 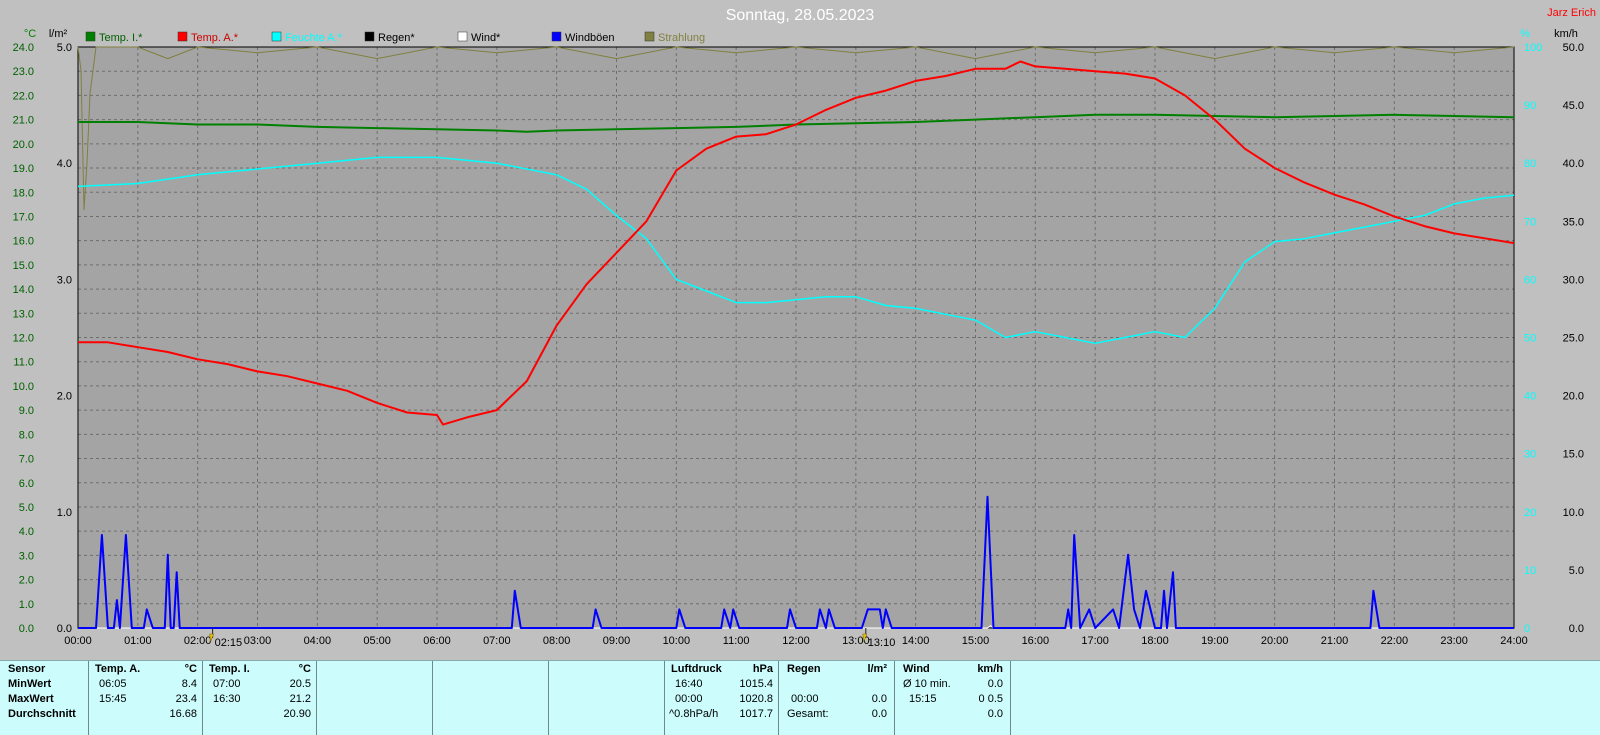 What do you see at coordinates (23, 48) in the screenshot?
I see `temp-tick-label: 24.0` at bounding box center [23, 48].